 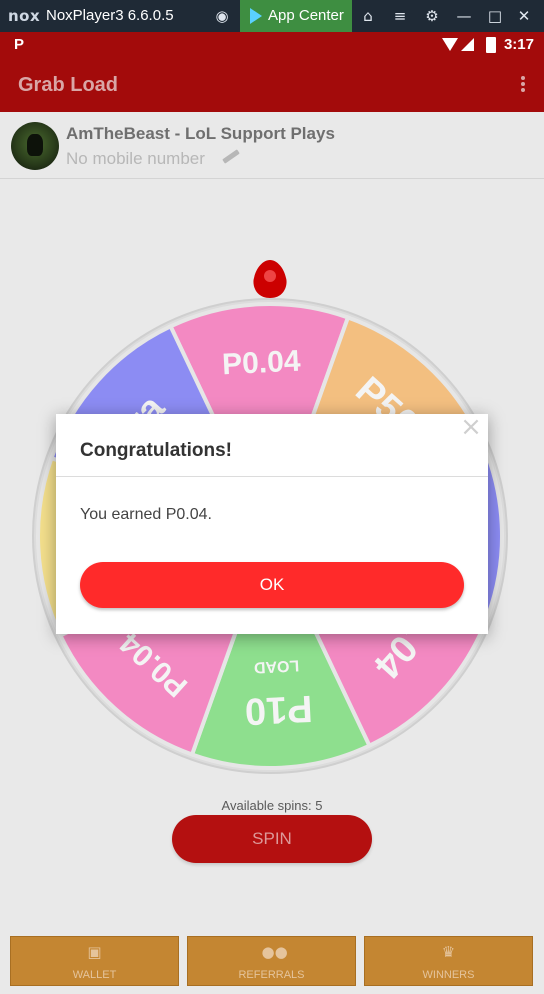 I want to click on spin-button: SPIN, so click(x=272, y=839).